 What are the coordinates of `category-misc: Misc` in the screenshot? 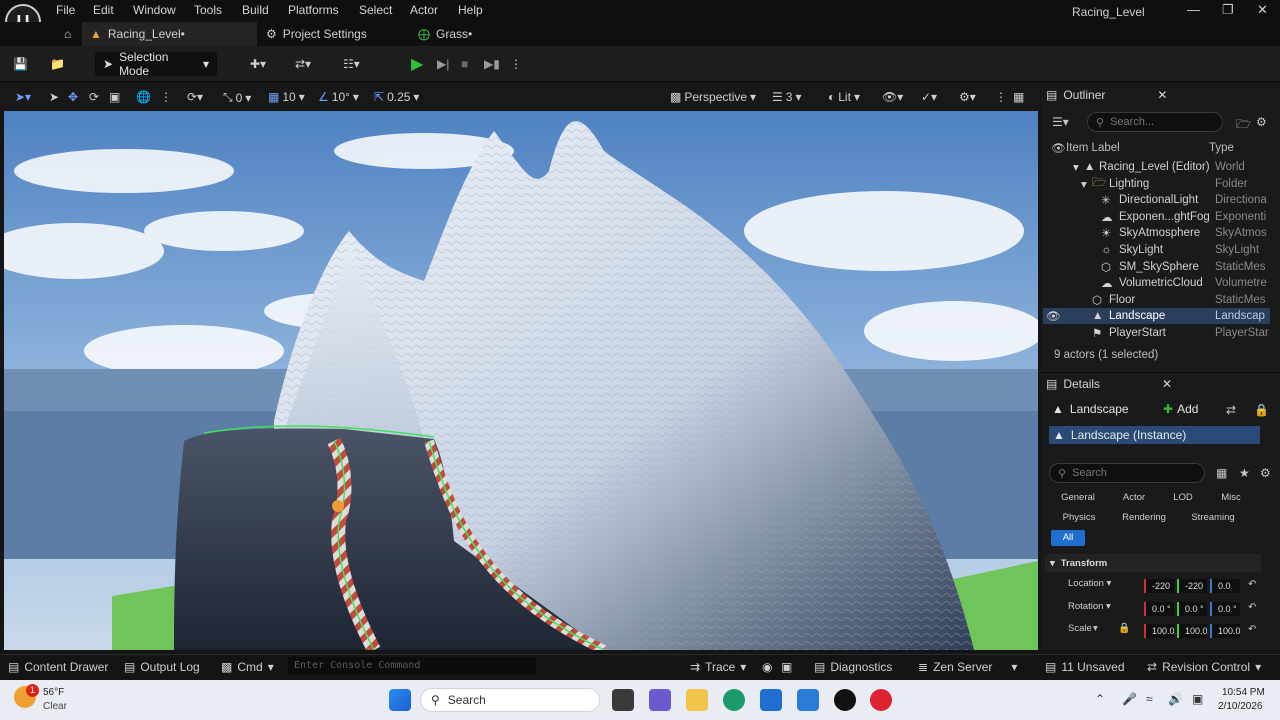 It's located at (1231, 498).